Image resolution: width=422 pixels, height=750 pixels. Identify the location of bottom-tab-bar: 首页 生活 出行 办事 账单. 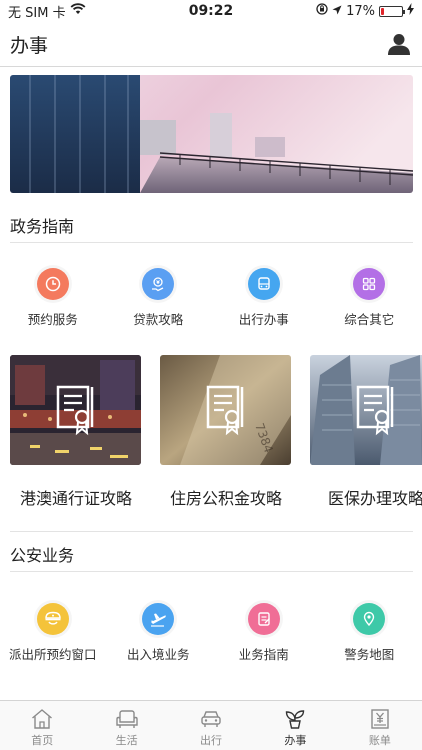
(211, 725).